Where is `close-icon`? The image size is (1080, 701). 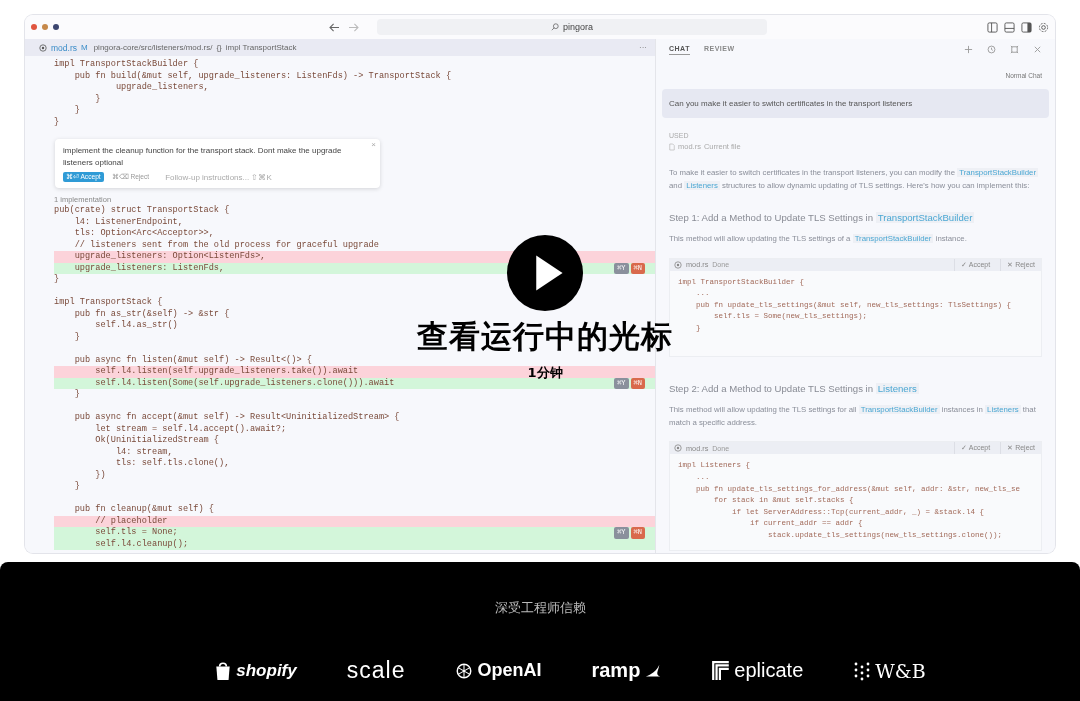
close-icon is located at coordinates (1037, 49).